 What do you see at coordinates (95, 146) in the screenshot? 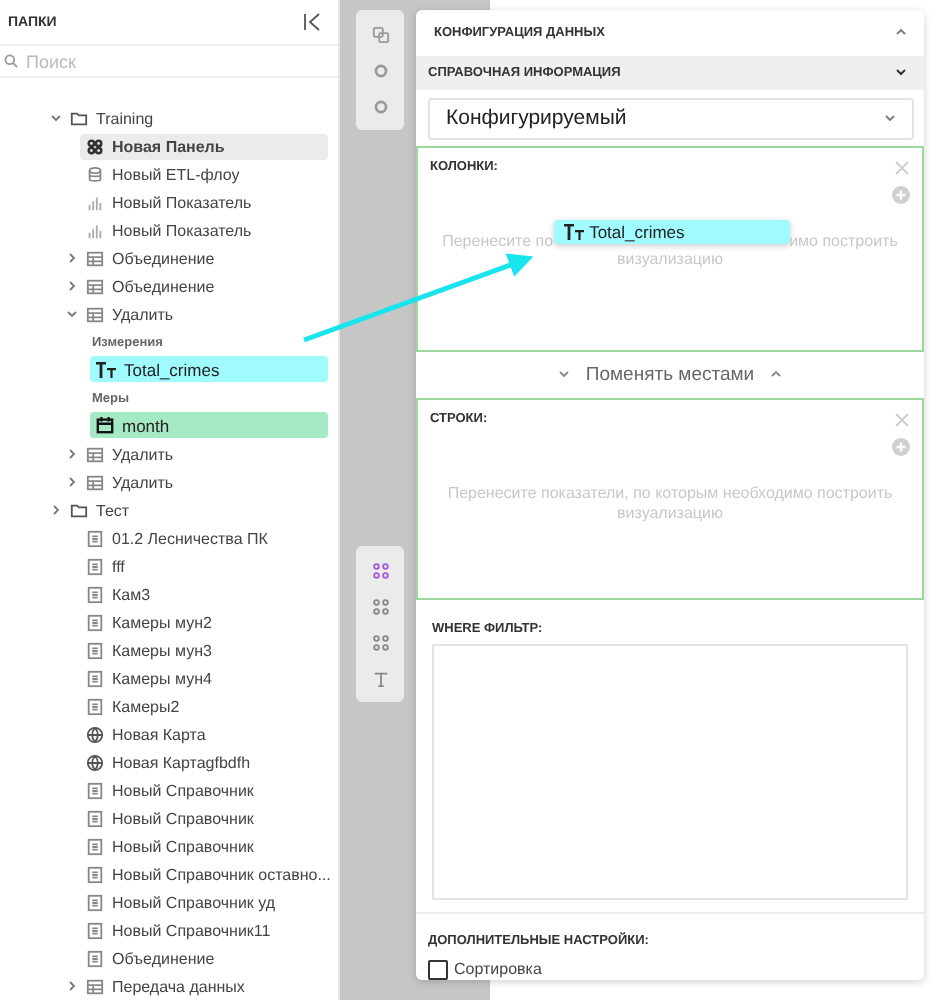
I see `dashboard-icon` at bounding box center [95, 146].